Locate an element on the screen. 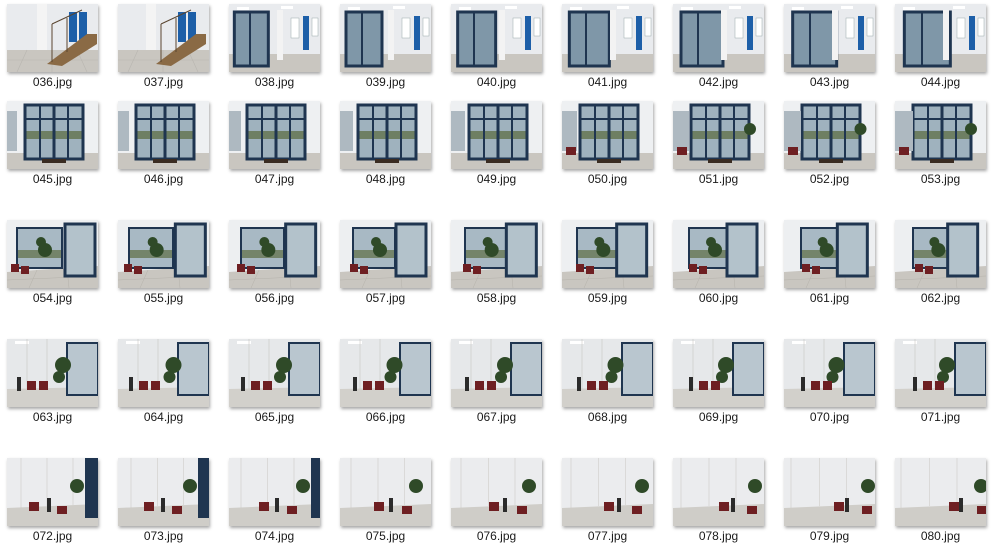 The width and height of the screenshot is (996, 548). file-item: 069.jpg is located at coordinates (721, 381).